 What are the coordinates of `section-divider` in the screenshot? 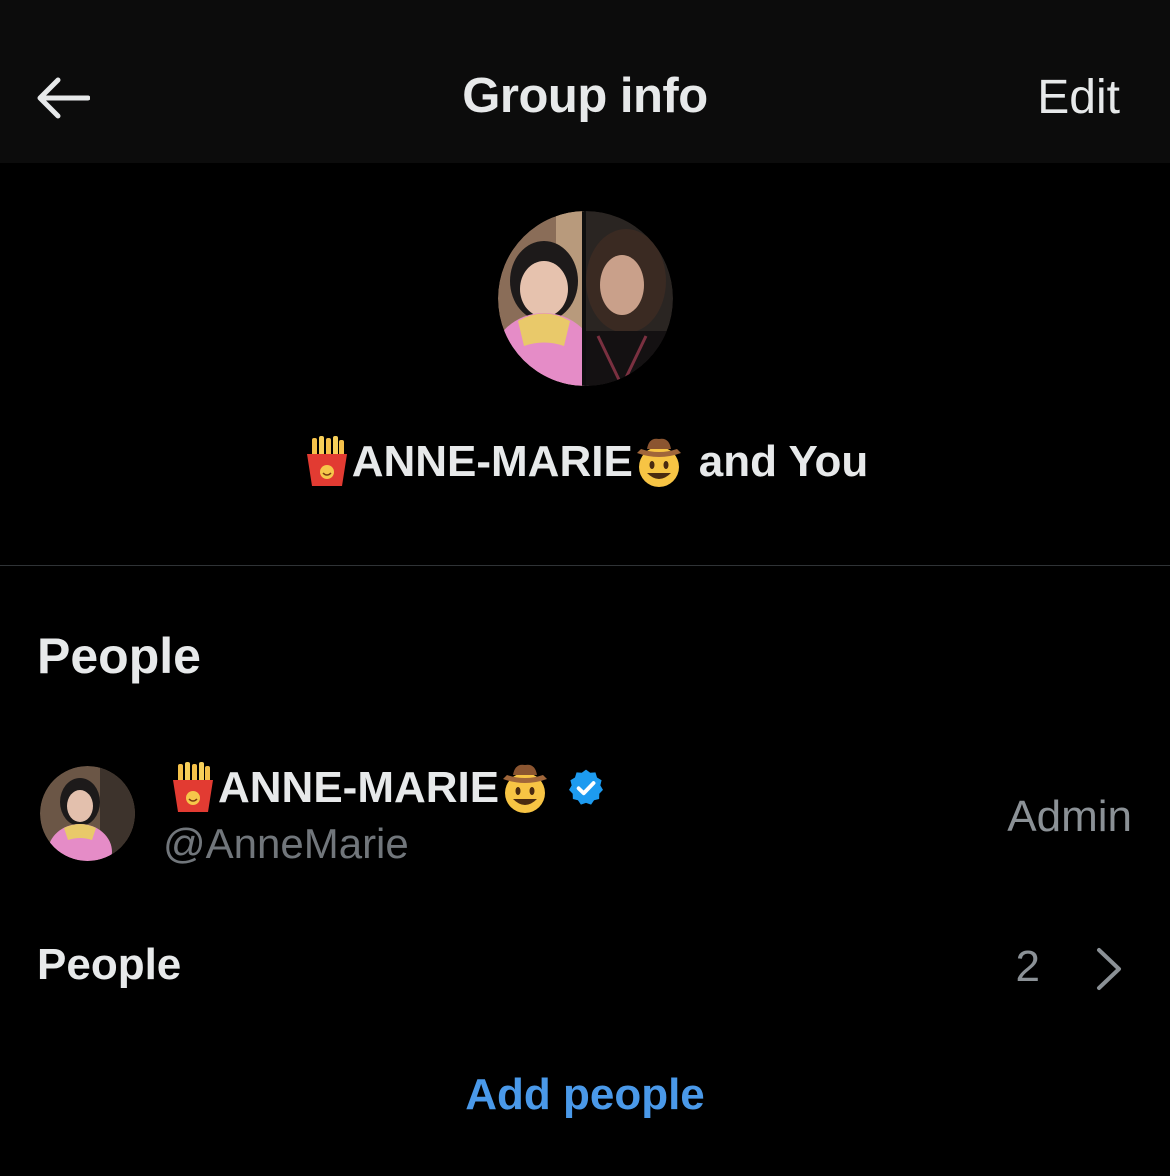 It's located at (585, 565).